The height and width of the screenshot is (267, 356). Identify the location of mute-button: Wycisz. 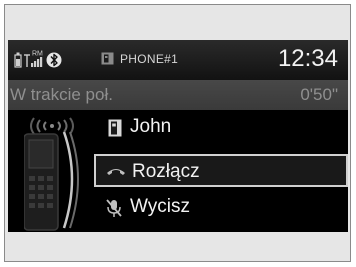
(221, 207).